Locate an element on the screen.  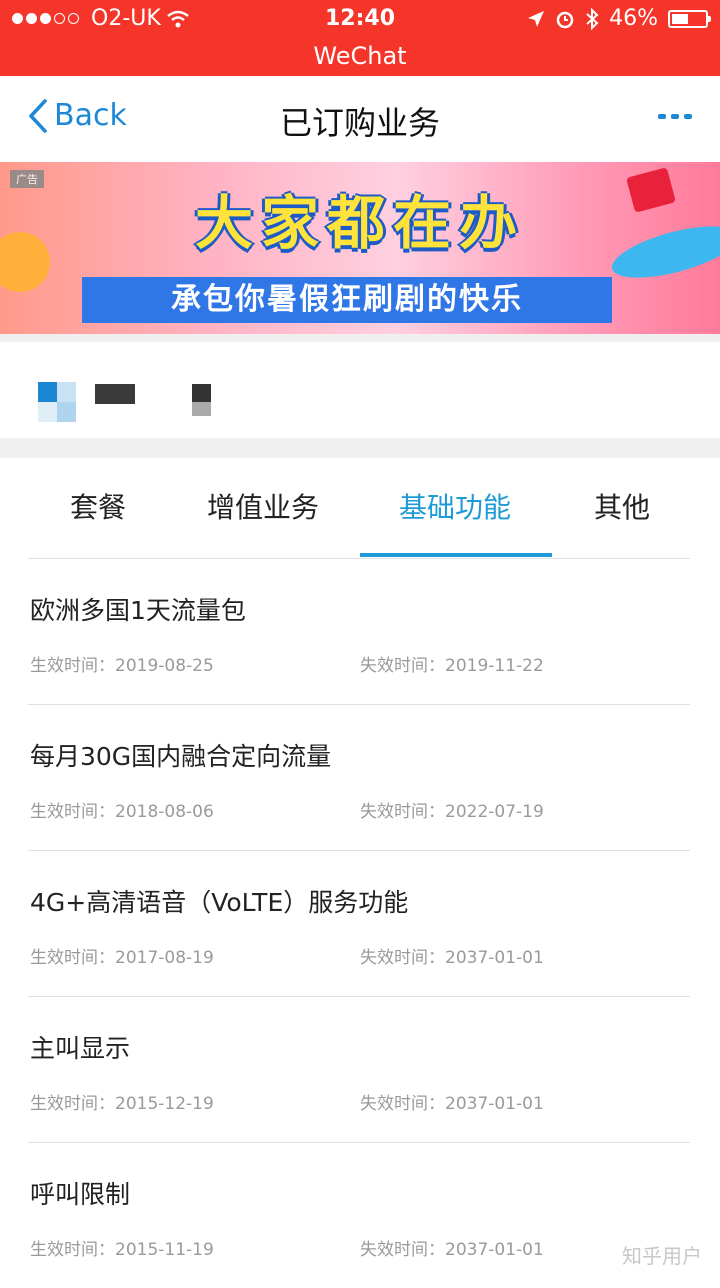
item-end-date: 失效时间：2022-07-19 is located at coordinates (452, 812).